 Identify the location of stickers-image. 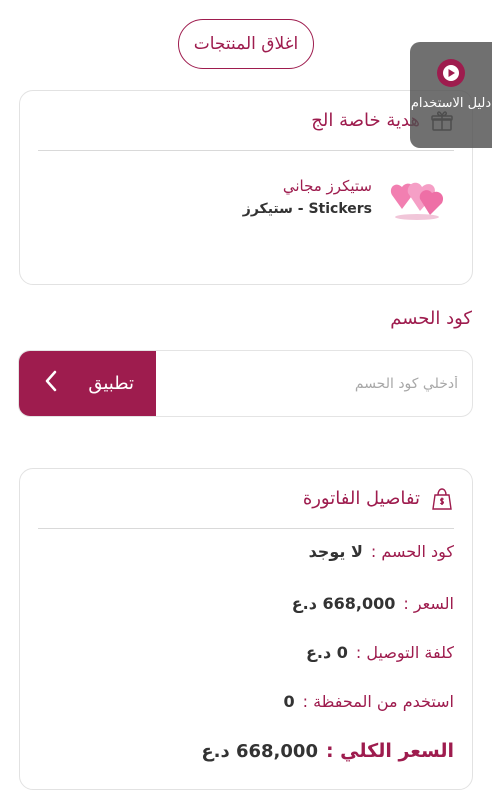
(417, 197).